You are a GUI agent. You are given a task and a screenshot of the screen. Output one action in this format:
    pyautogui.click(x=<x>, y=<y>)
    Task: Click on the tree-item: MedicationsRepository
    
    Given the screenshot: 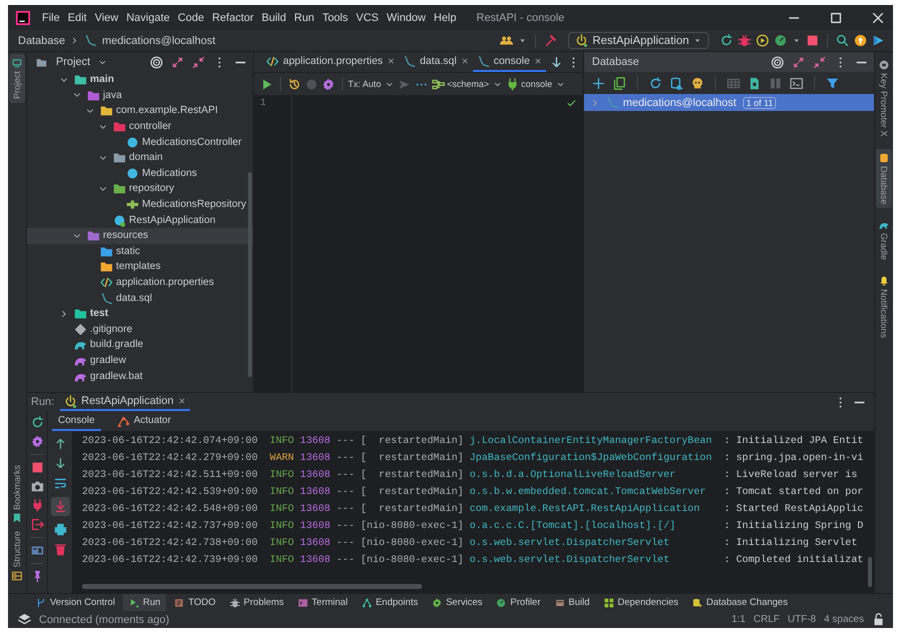 What is the action you would take?
    pyautogui.click(x=140, y=204)
    